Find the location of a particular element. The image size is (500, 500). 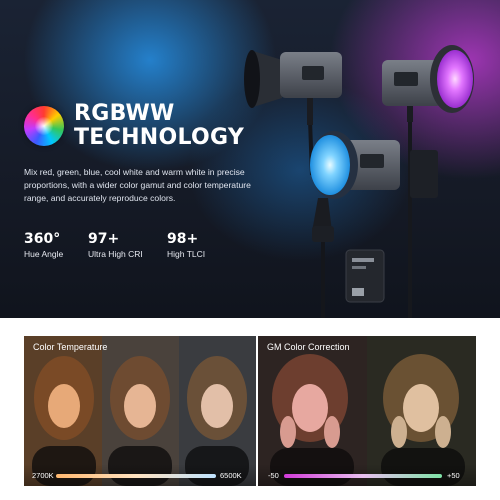

stat-hue-angle: 360° Hue Angle is located at coordinates (43, 245).